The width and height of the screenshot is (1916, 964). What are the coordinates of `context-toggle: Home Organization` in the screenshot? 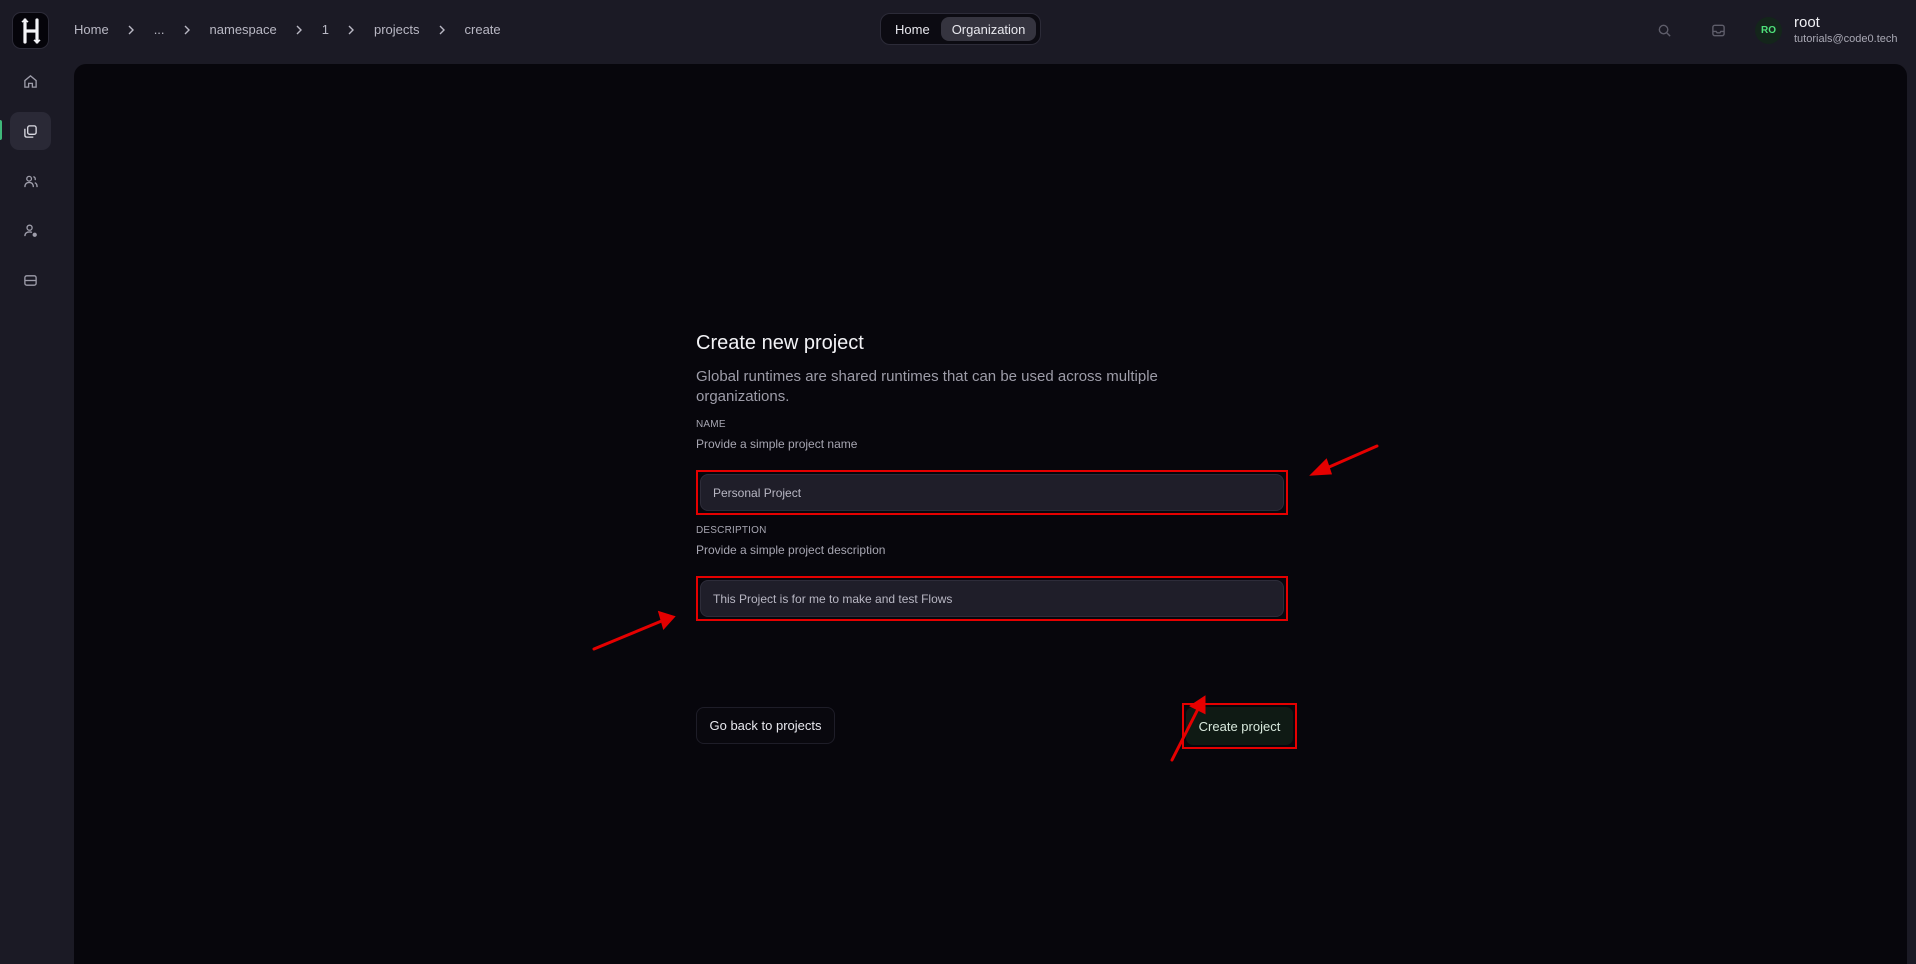 It's located at (960, 29).